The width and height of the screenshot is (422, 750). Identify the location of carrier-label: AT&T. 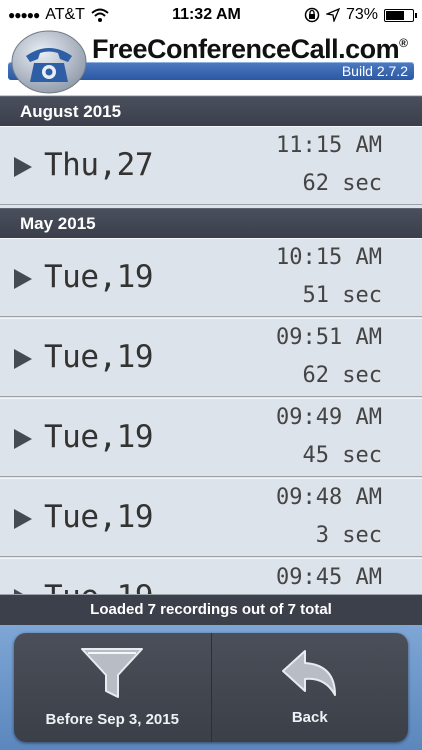
(65, 14).